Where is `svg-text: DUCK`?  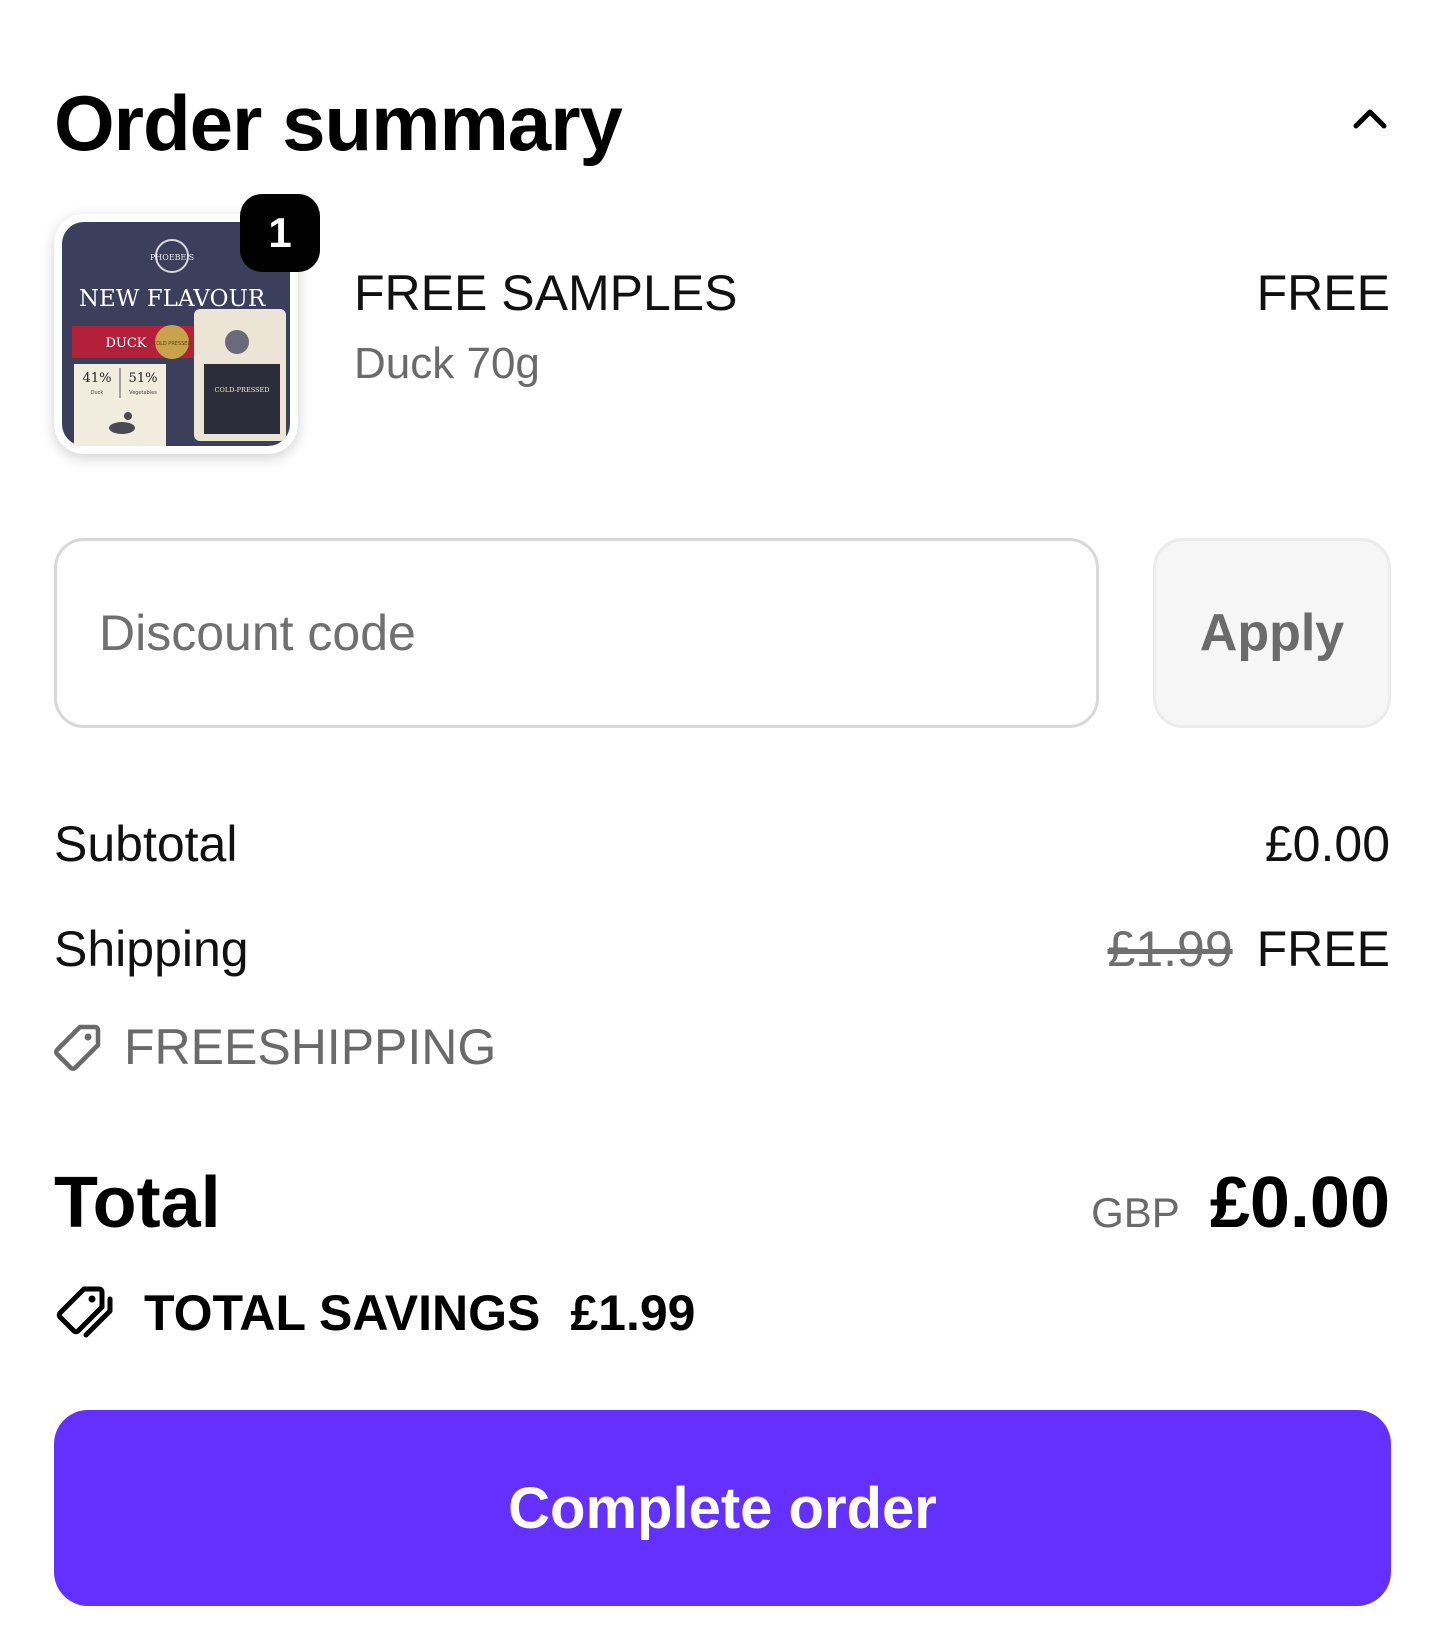 svg-text: DUCK is located at coordinates (125, 343).